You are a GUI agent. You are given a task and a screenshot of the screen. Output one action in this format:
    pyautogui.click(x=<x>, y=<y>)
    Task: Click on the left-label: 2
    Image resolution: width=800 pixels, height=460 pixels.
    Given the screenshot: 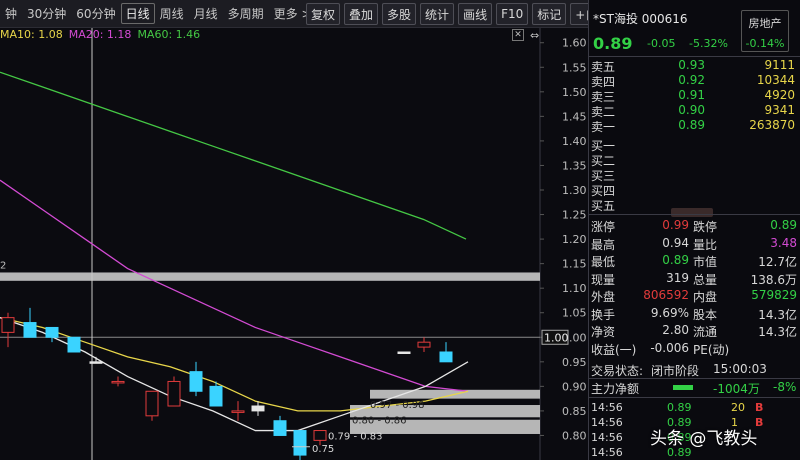 What is the action you would take?
    pyautogui.click(x=3, y=266)
    